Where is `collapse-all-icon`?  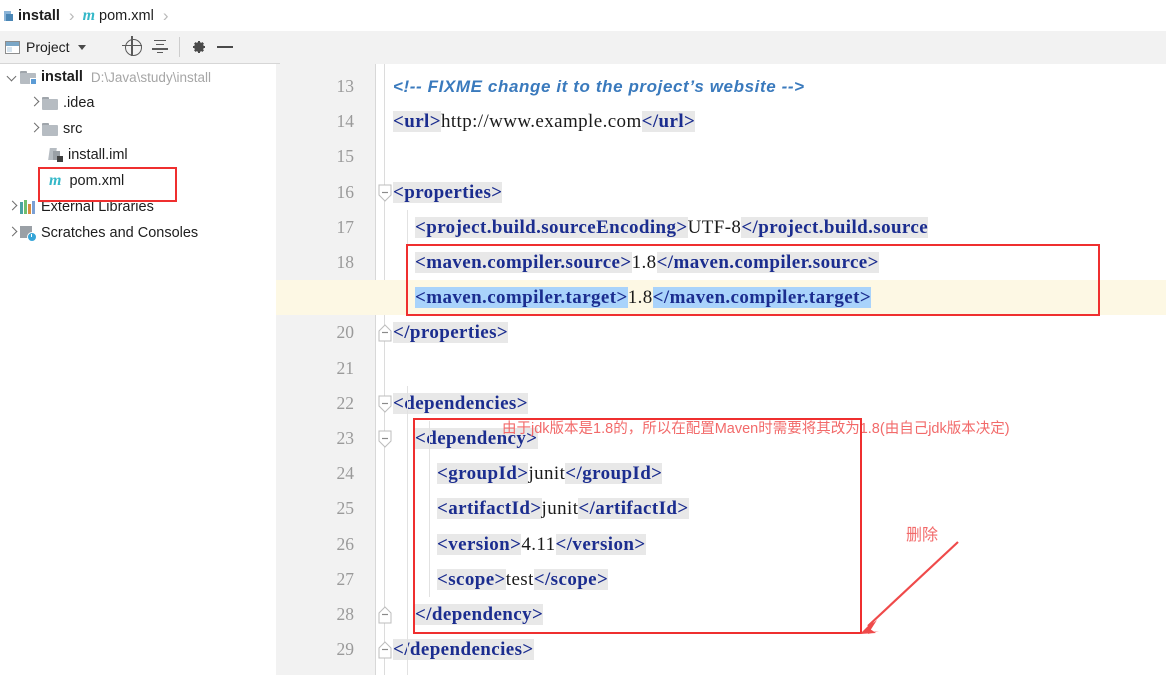
collapse-all-icon is located at coordinates (159, 47).